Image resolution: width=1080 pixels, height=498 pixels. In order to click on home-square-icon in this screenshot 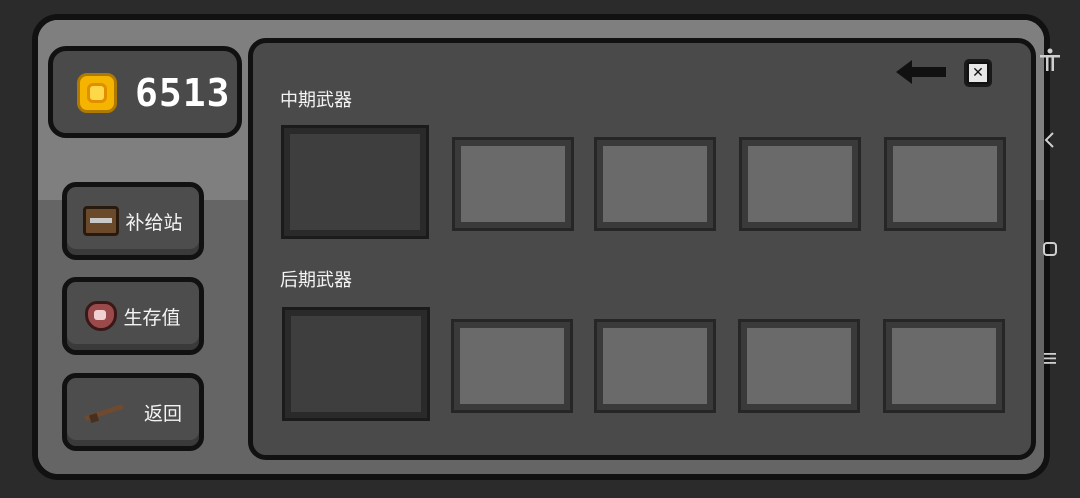, I will do `click(1050, 249)`.